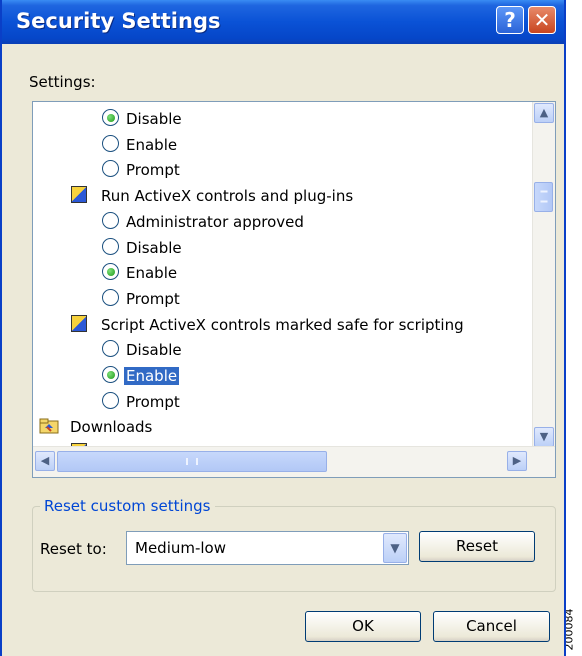  What do you see at coordinates (510, 20) in the screenshot?
I see `help-button: ?` at bounding box center [510, 20].